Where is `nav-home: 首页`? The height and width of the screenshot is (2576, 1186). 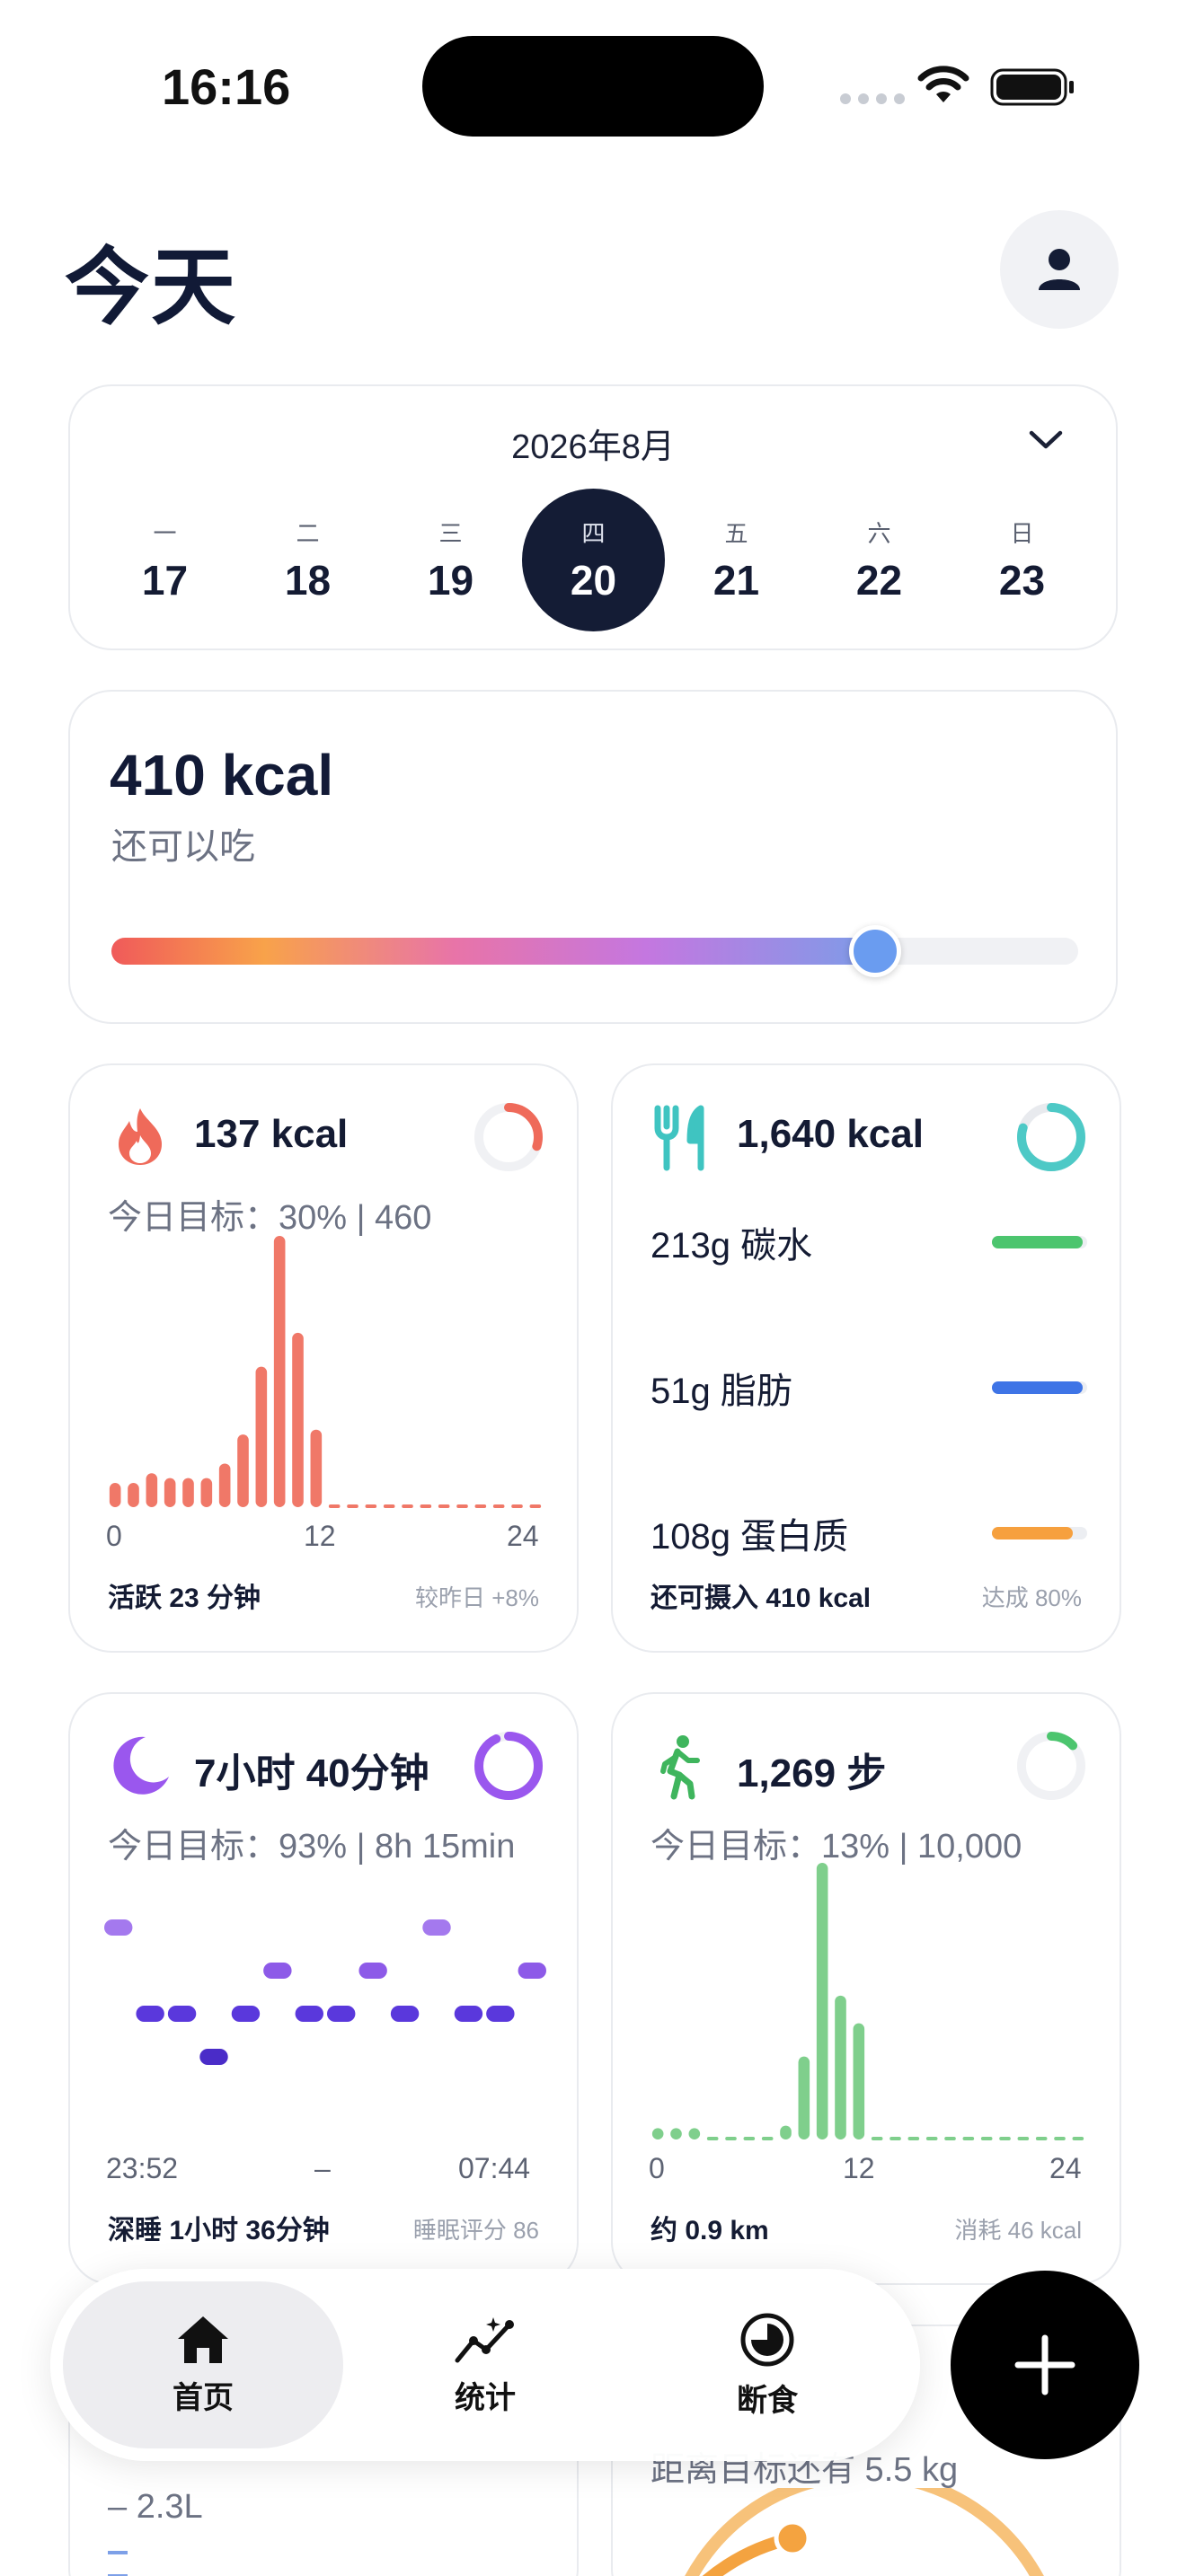
nav-home: 首页 is located at coordinates (203, 2364).